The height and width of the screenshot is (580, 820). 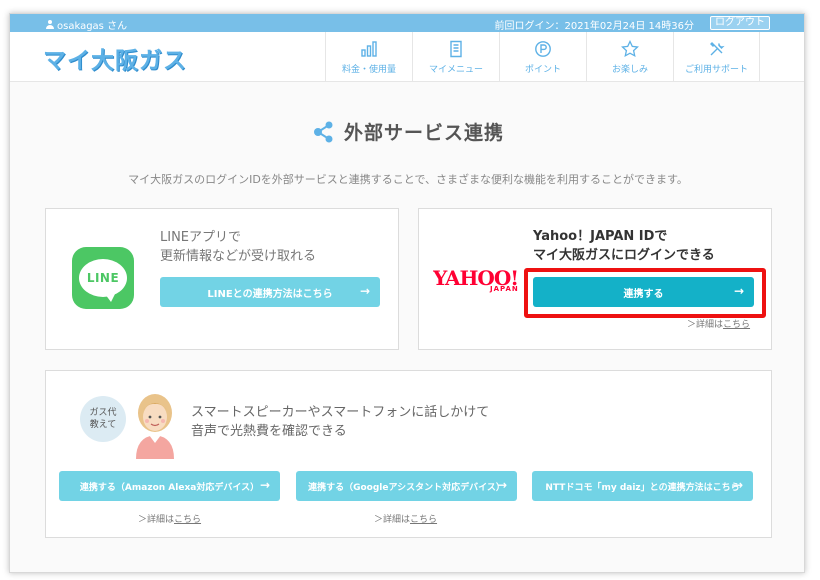 What do you see at coordinates (170, 520) in the screenshot?
I see `alexa-detail-link: ＞詳細はこちら` at bounding box center [170, 520].